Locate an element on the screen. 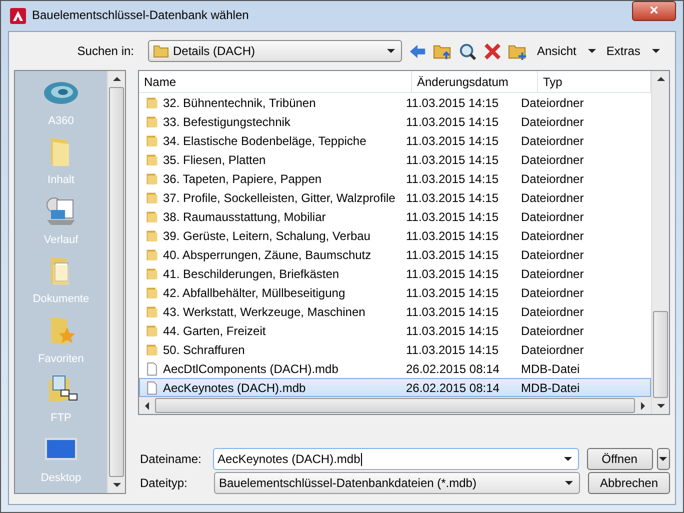 This screenshot has height=513, width=684. file-row: 44. Garten, Freizeit 11.03.2015 14:15 Dateiordner is located at coordinates (395, 330).